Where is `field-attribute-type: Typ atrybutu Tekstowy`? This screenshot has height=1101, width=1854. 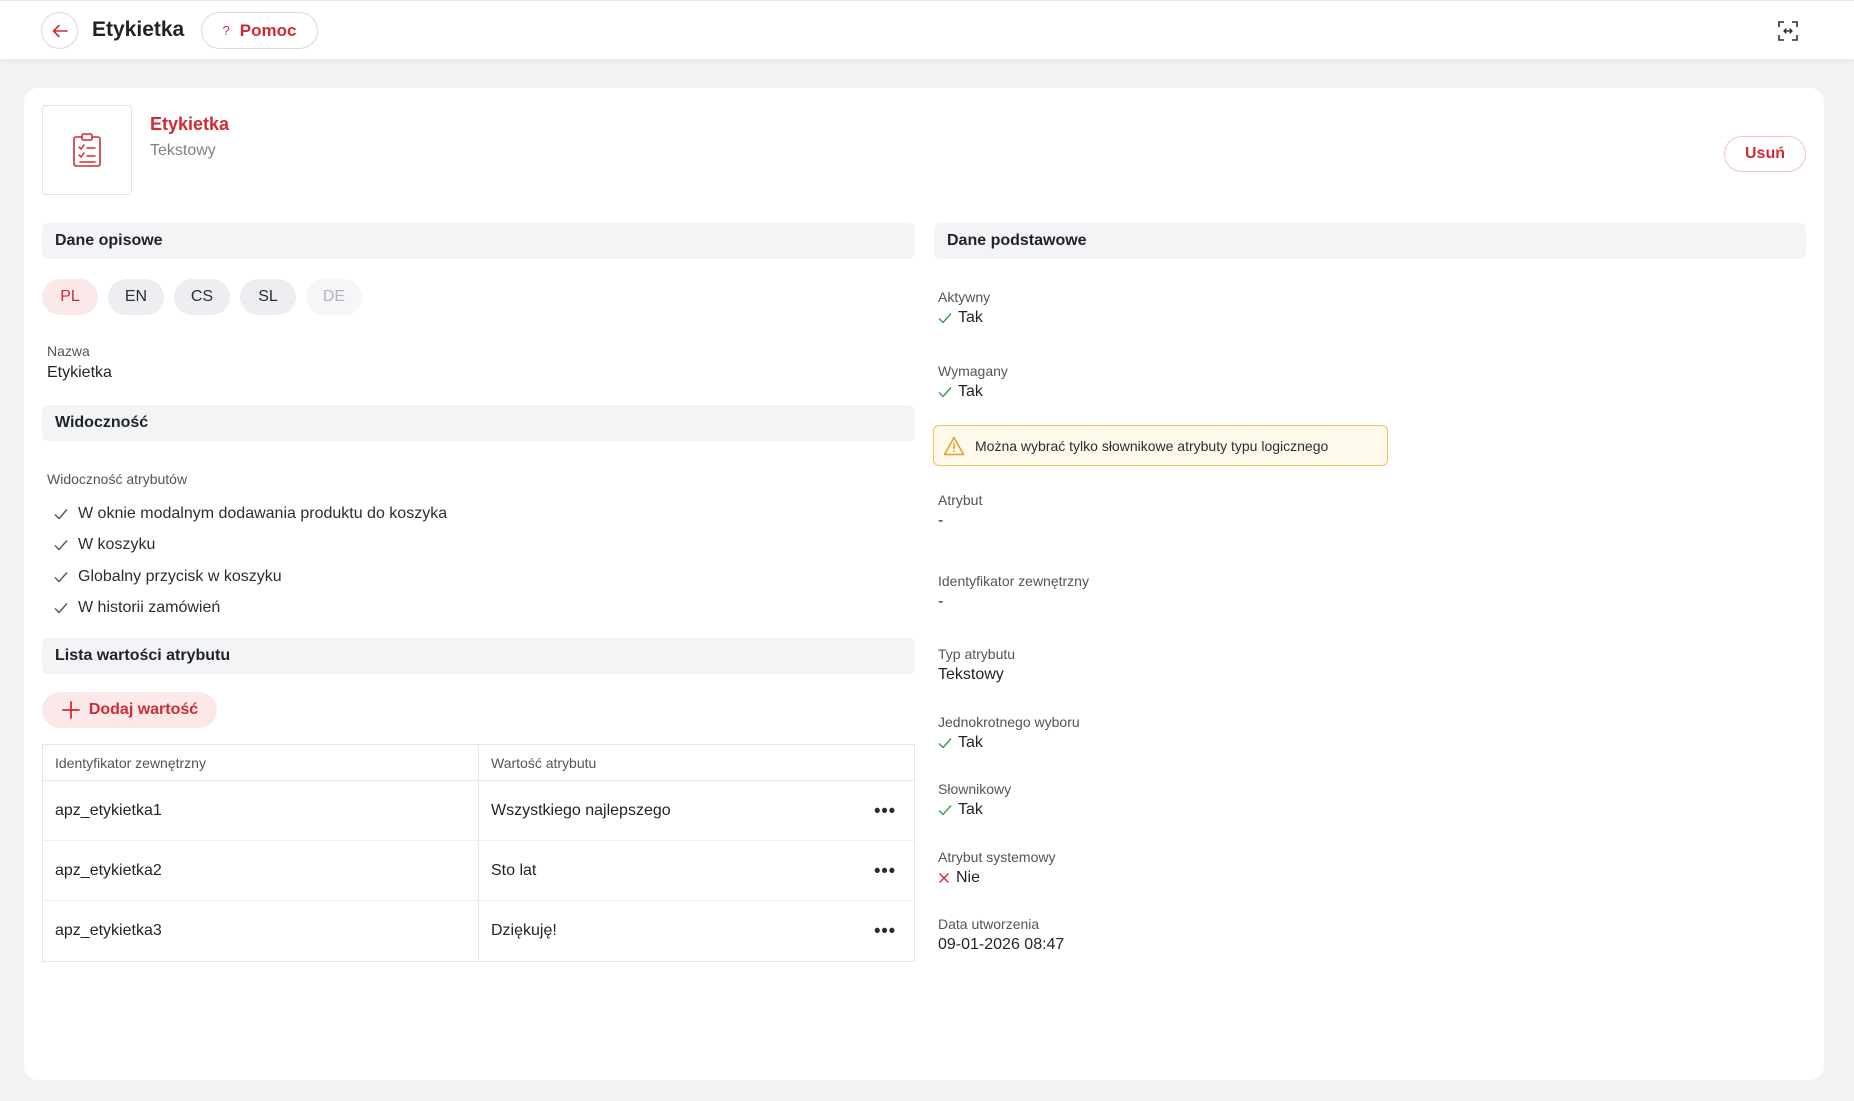 field-attribute-type: Typ atrybutu Tekstowy is located at coordinates (976, 665).